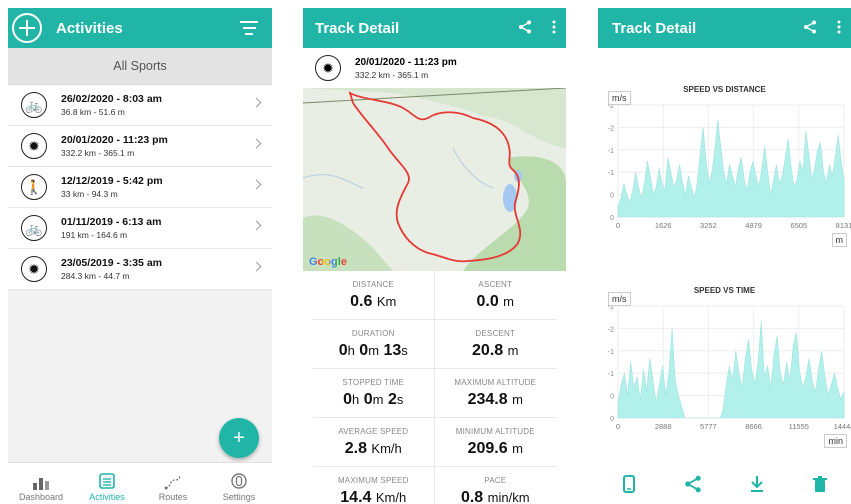 The image size is (851, 504). Describe the element at coordinates (842, 426) in the screenshot. I see `x-tick-label: 14444` at that location.